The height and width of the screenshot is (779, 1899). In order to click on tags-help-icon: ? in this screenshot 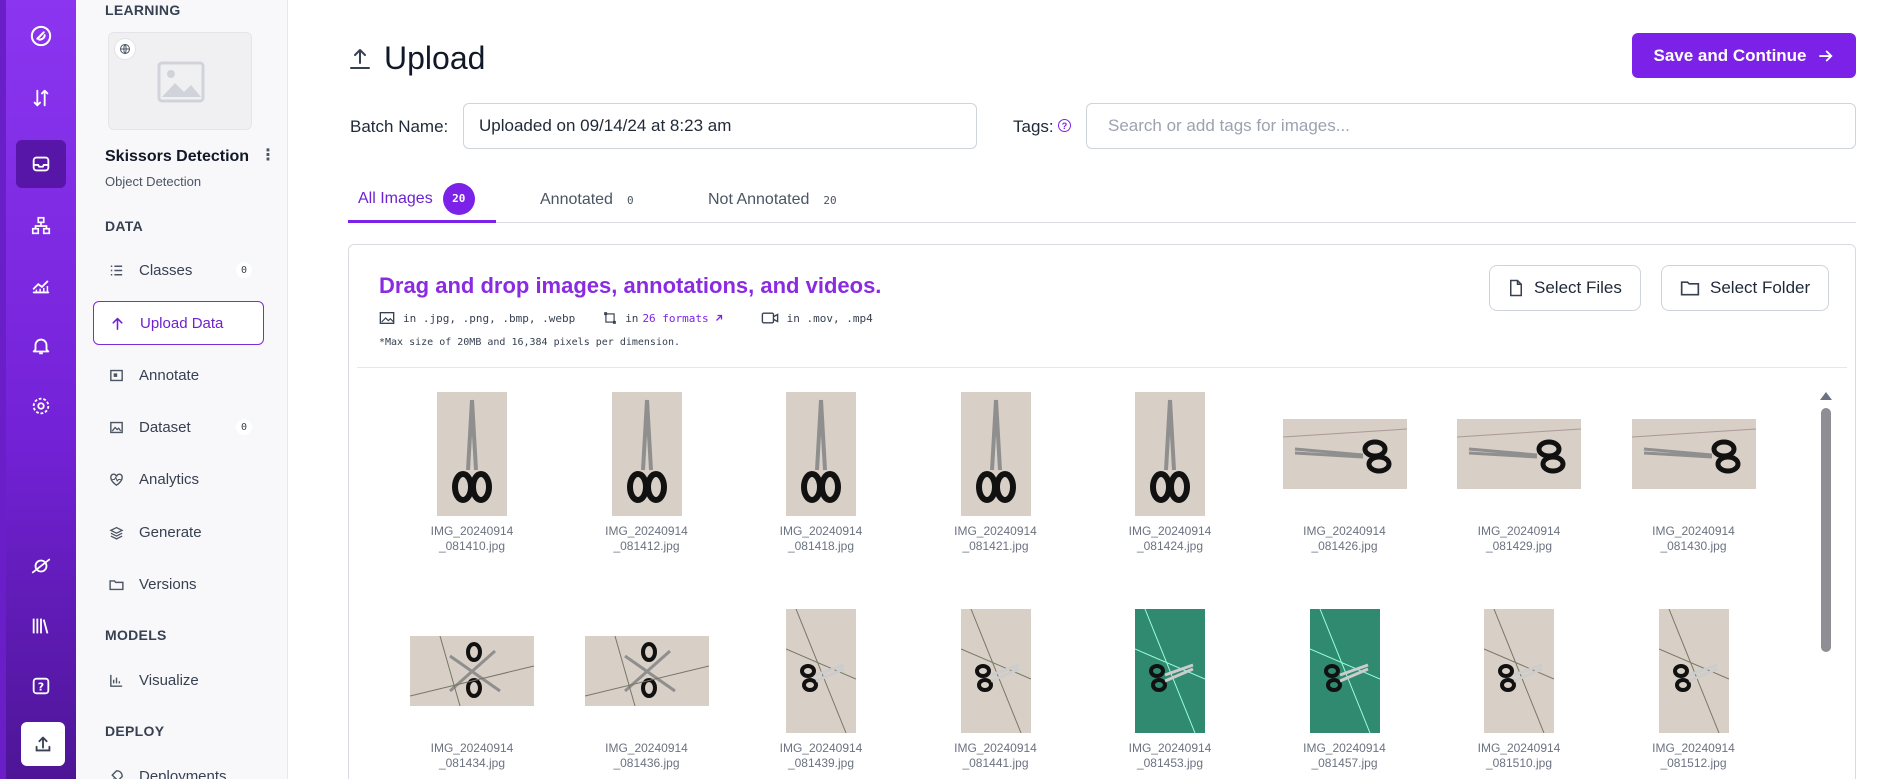, I will do `click(1064, 125)`.